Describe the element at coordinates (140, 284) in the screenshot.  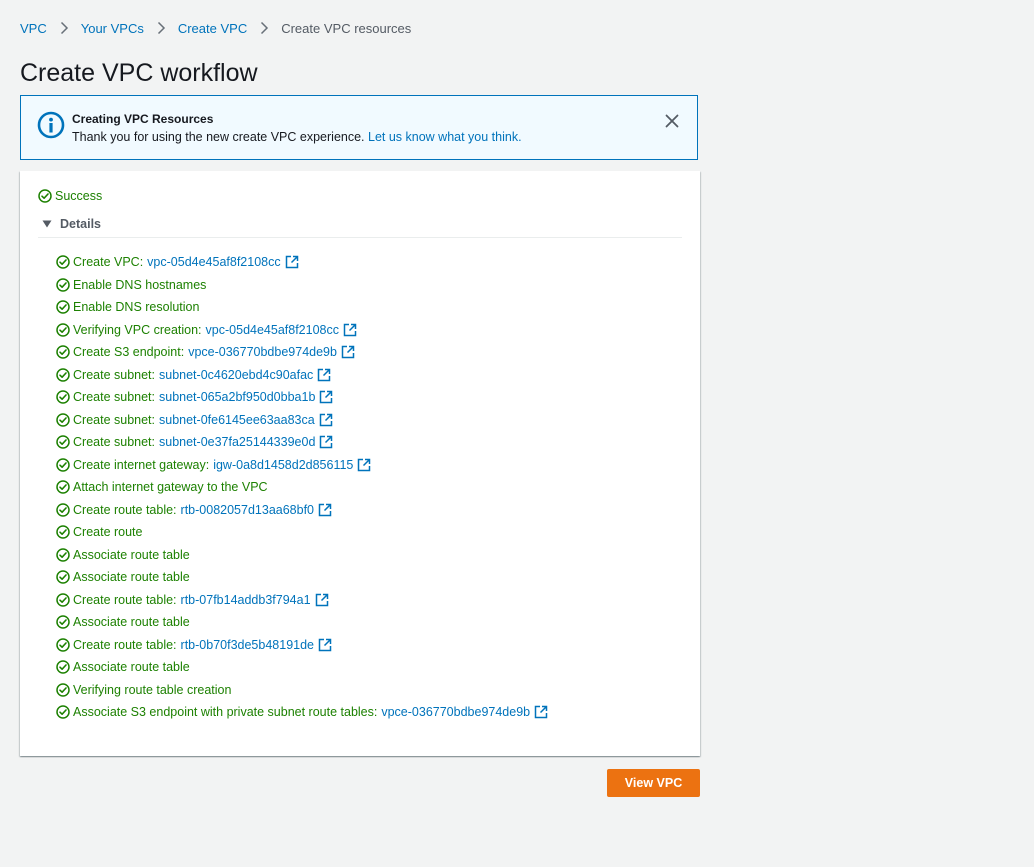
I see `step-label: Enable DNS hostnames` at that location.